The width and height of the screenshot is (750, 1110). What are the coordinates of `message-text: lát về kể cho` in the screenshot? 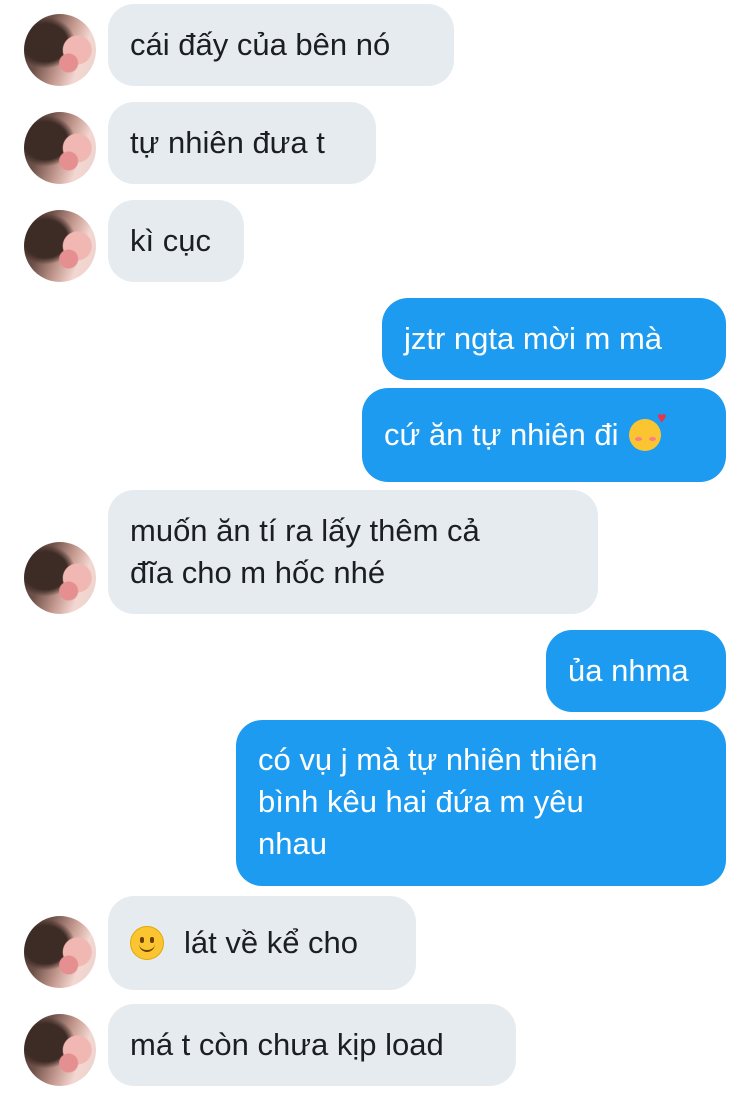 It's located at (271, 942).